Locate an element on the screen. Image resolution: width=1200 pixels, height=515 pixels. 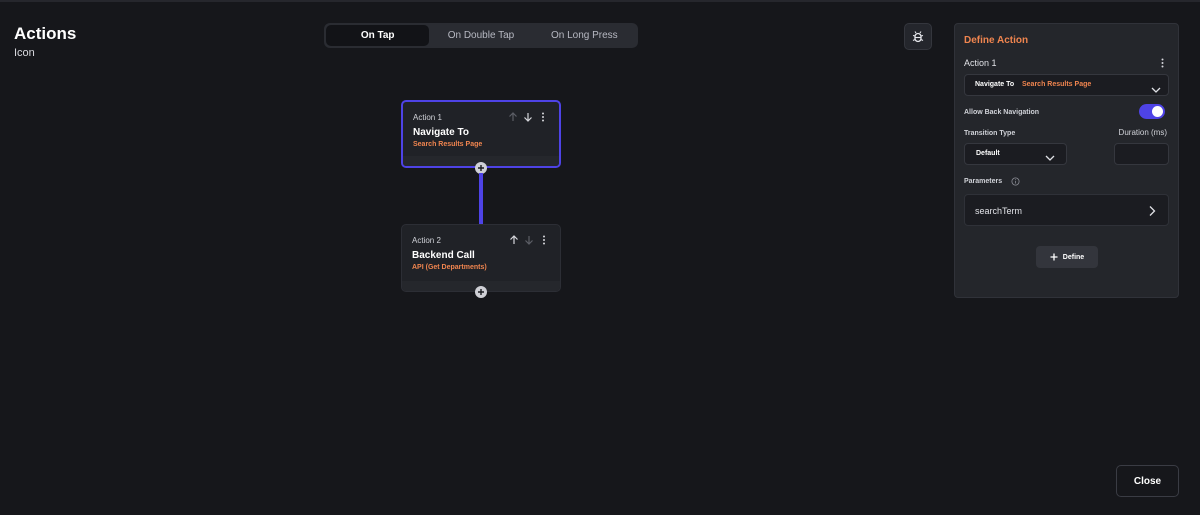
panel-title: Define Action is located at coordinates (996, 40).